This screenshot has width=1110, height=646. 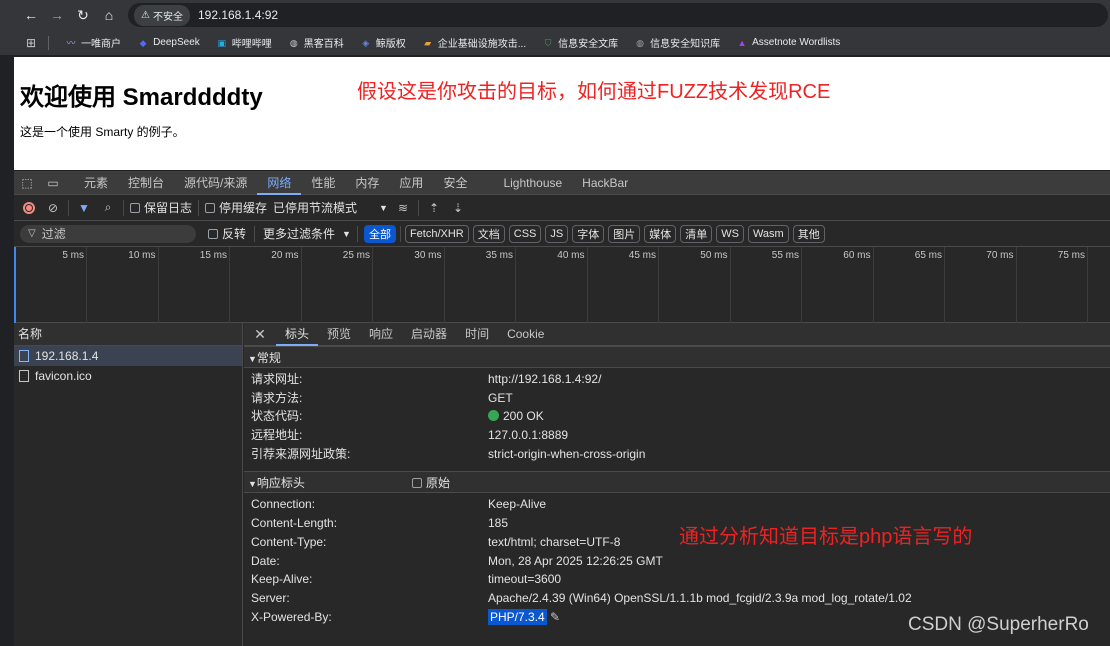 I want to click on back-icon: ←, so click(x=31, y=15).